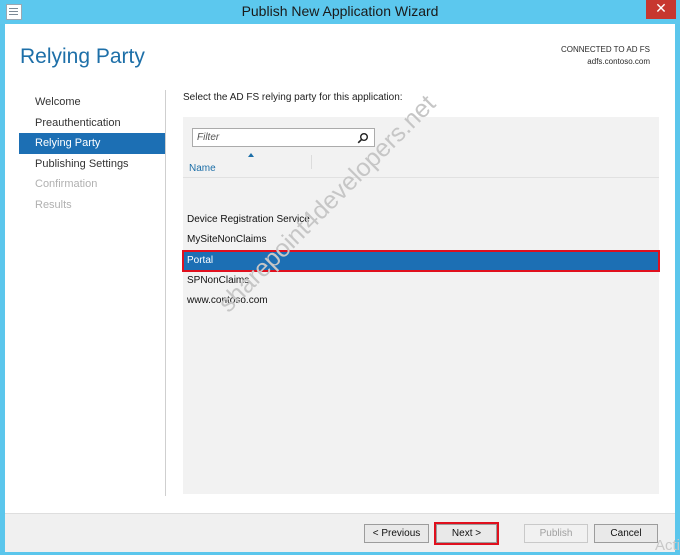  What do you see at coordinates (396, 533) in the screenshot?
I see `previous-button: < Previous` at bounding box center [396, 533].